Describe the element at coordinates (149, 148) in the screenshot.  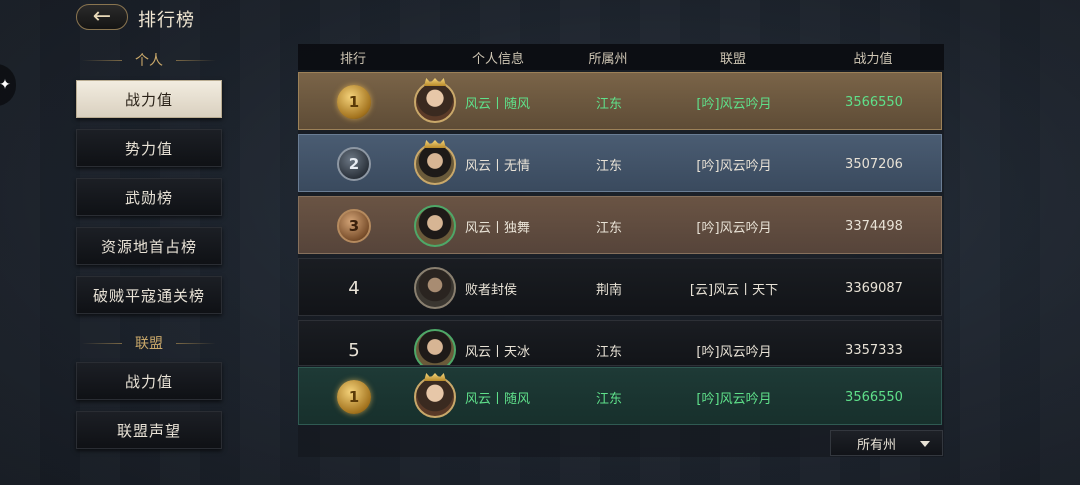
I see `sidebar-item-influence: 势力值` at that location.